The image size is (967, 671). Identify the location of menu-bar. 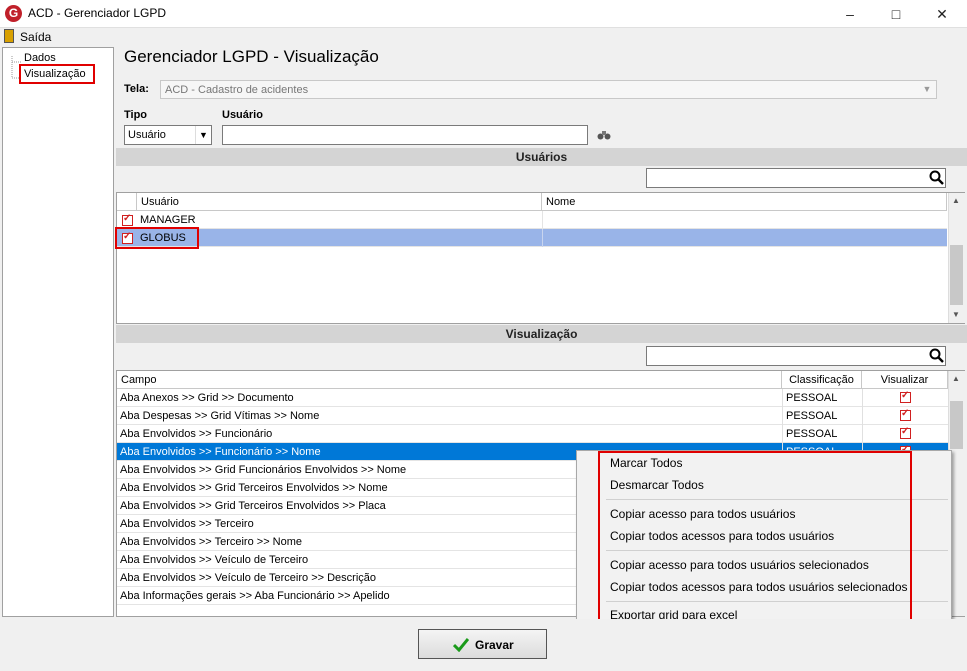
(483, 36).